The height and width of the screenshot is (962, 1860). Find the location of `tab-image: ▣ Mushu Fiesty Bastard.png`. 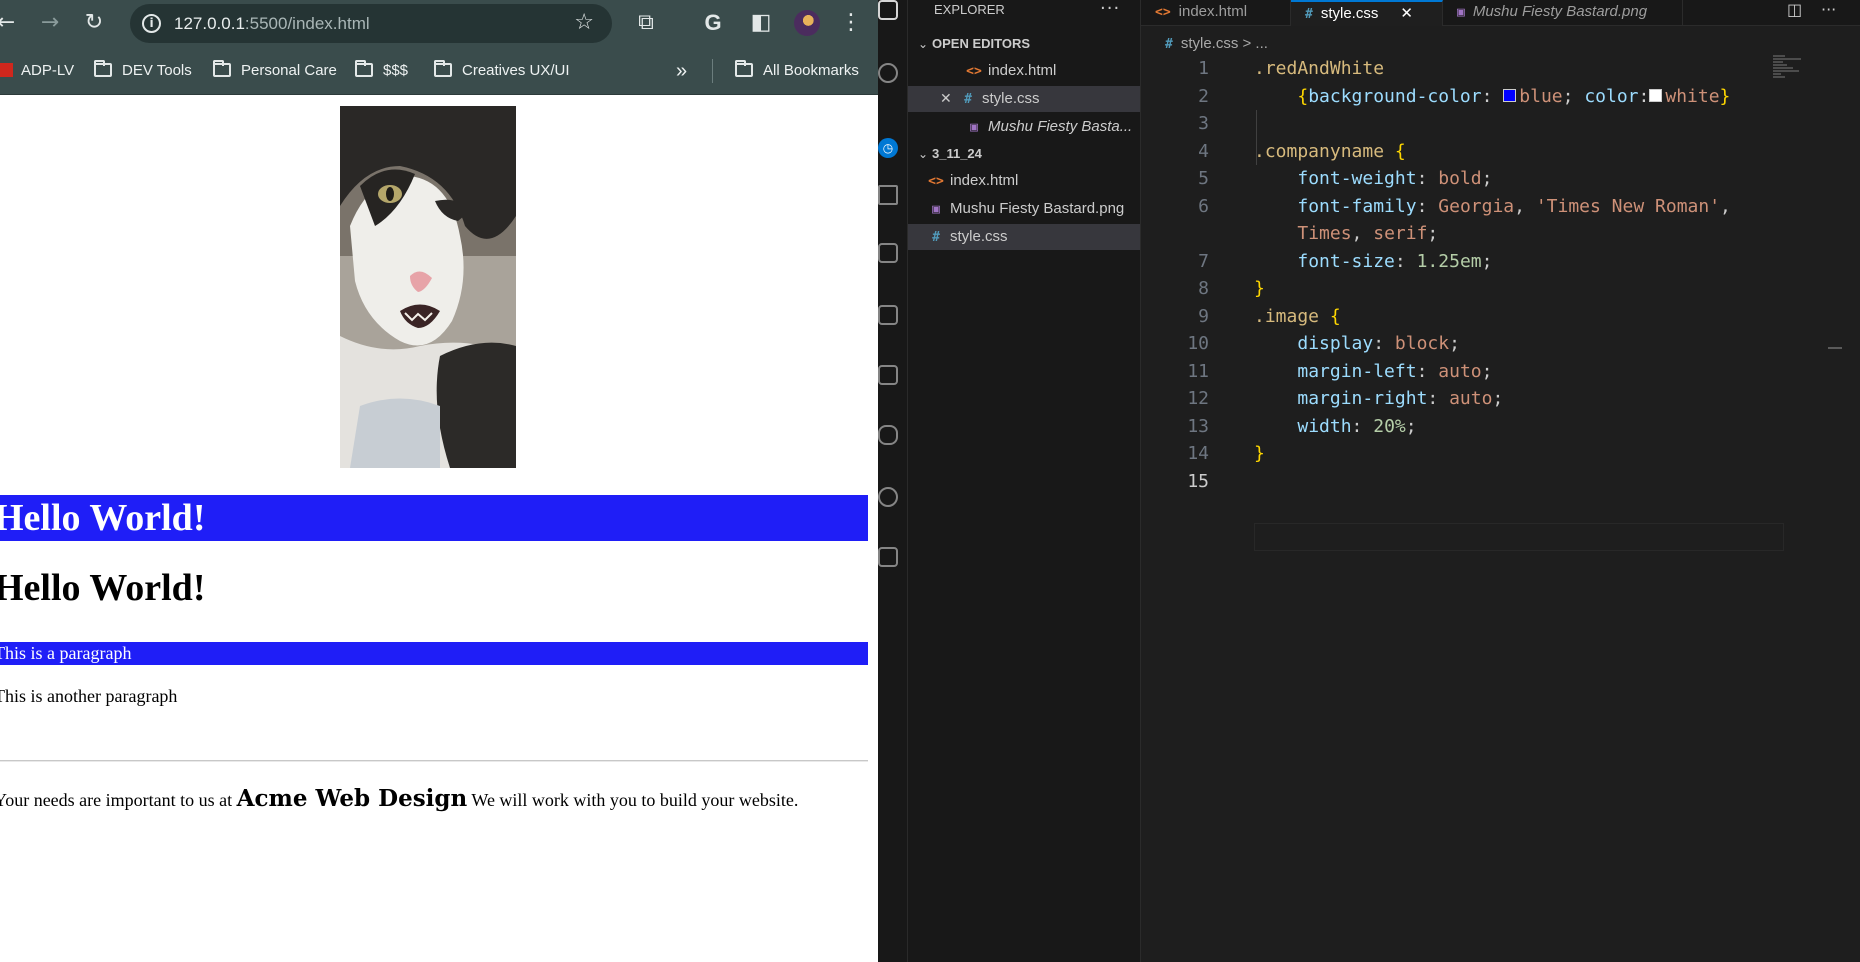

tab-image: ▣ Mushu Fiesty Bastard.png is located at coordinates (1563, 13).